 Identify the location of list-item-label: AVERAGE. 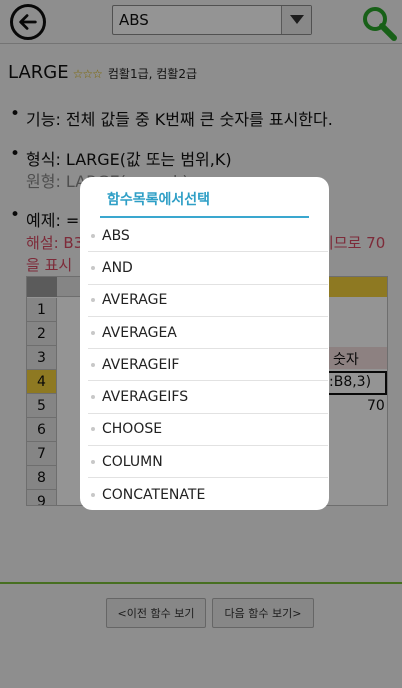
(135, 300).